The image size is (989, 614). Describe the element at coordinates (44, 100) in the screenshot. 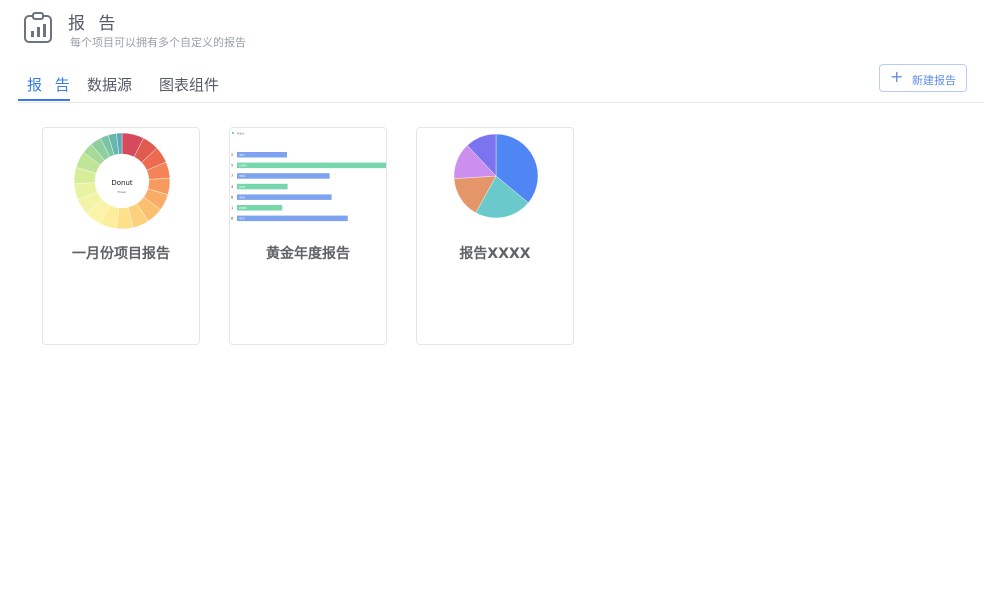

I see `active-tab-indicator` at that location.